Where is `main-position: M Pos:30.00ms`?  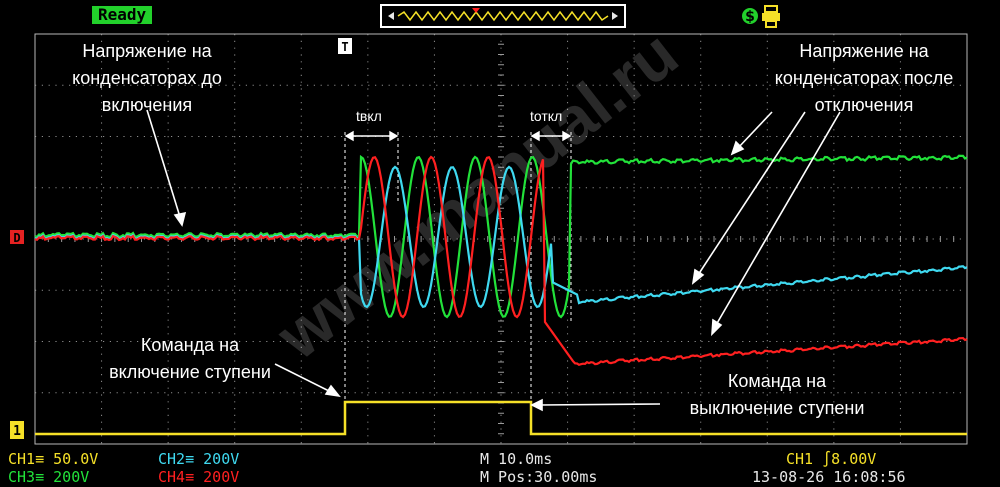 main-position: M Pos:30.00ms is located at coordinates (538, 477).